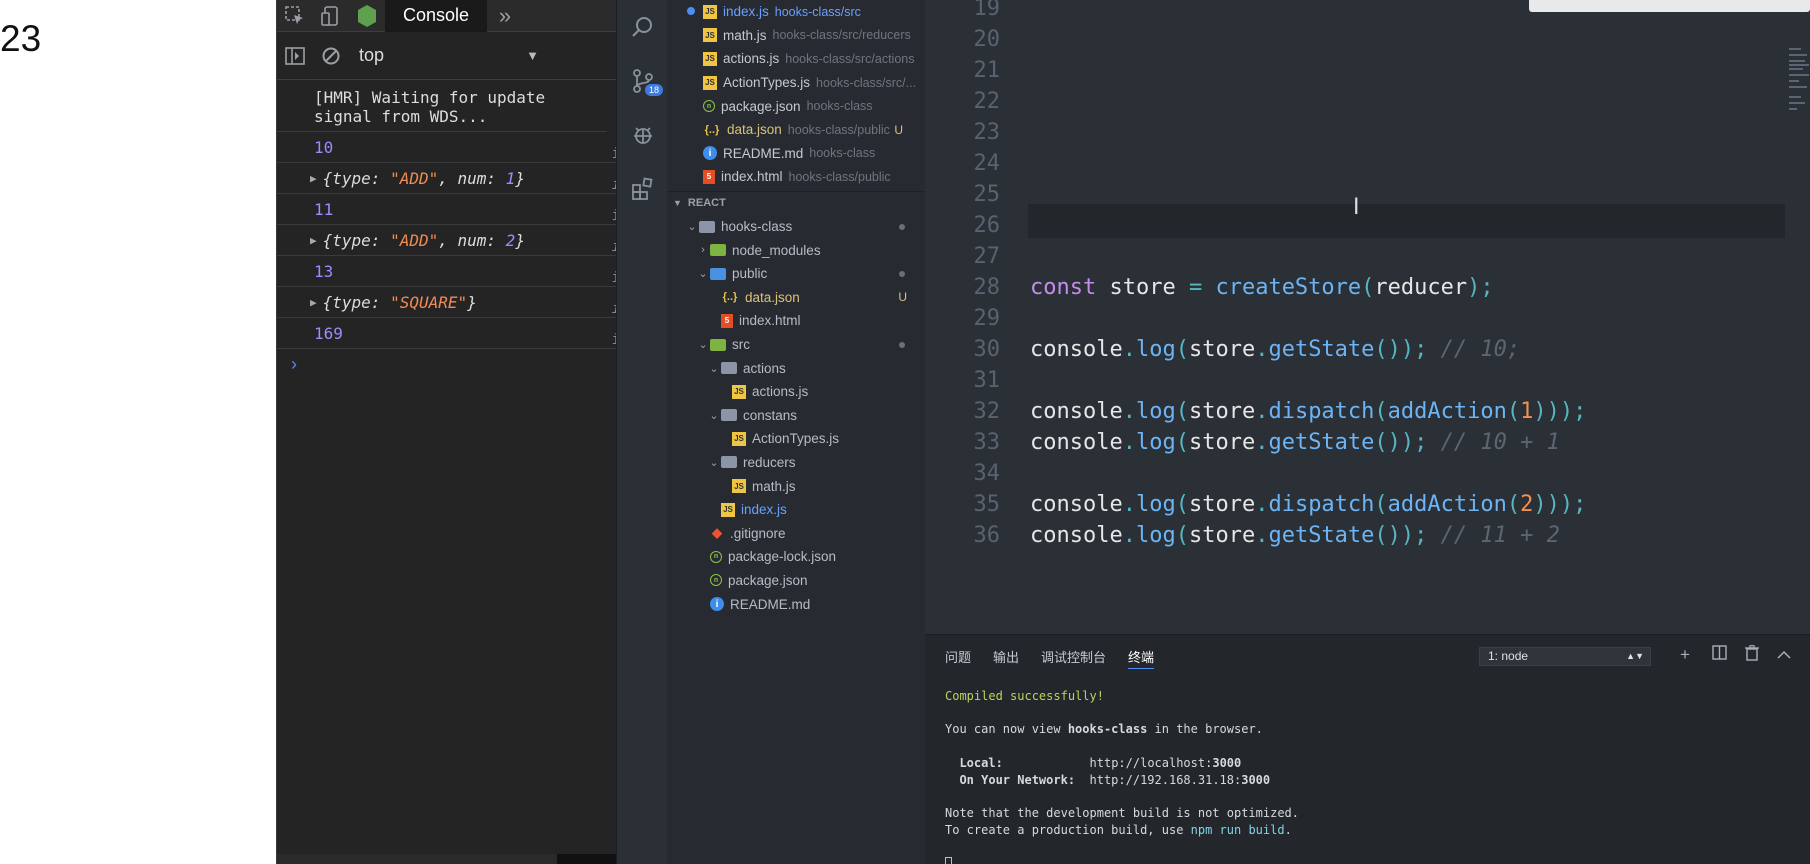  Describe the element at coordinates (796, 130) in the screenshot. I see `open-editor-item: {..} data.json hooks-class/public U` at that location.